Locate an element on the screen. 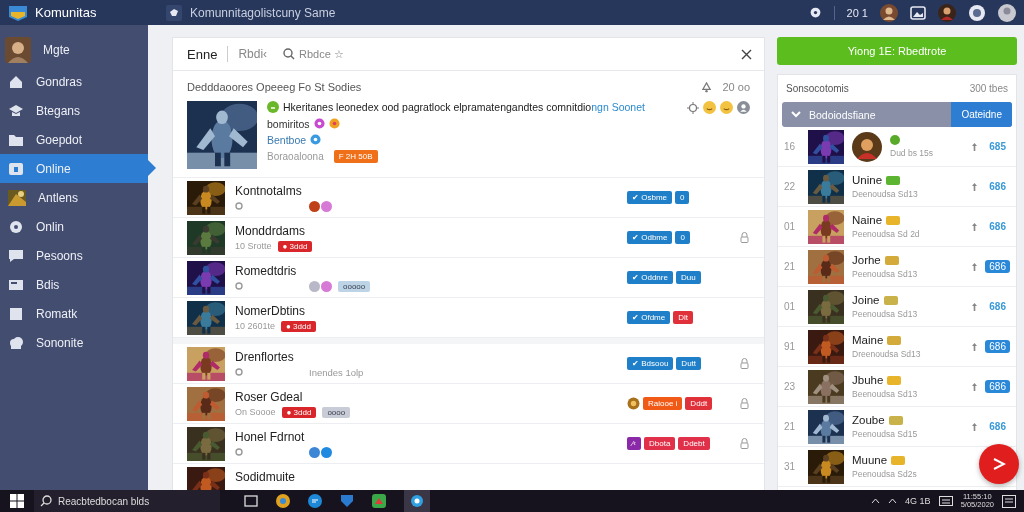 The height and width of the screenshot is (512, 1024). player-meta: Peenoudsa Sd2s is located at coordinates (885, 474).